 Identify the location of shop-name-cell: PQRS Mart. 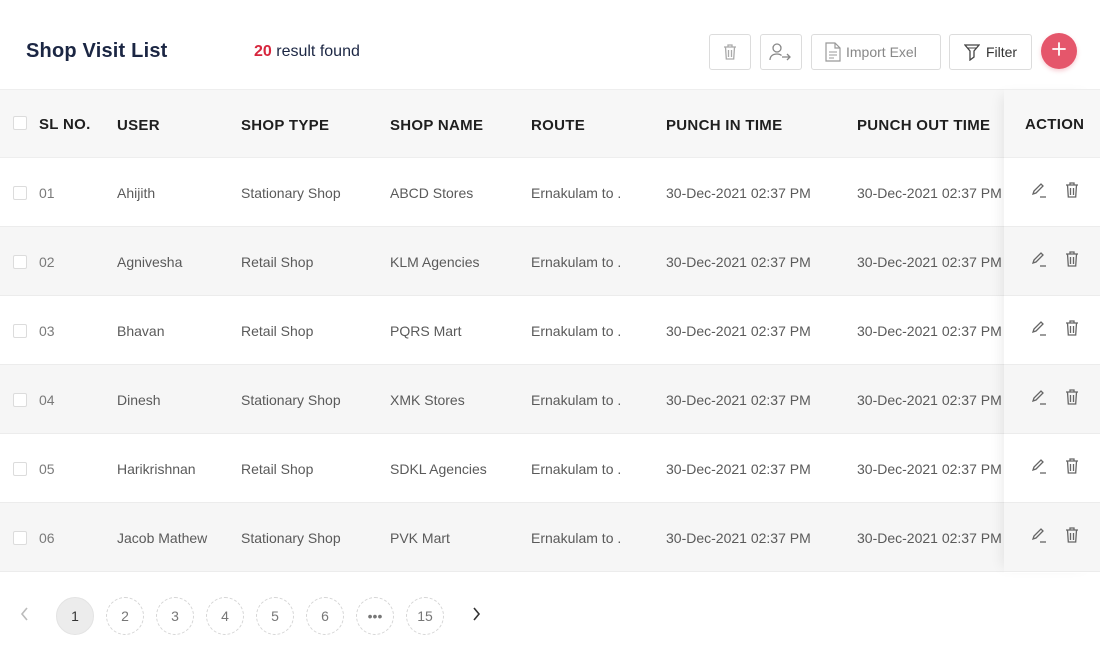
(426, 331).